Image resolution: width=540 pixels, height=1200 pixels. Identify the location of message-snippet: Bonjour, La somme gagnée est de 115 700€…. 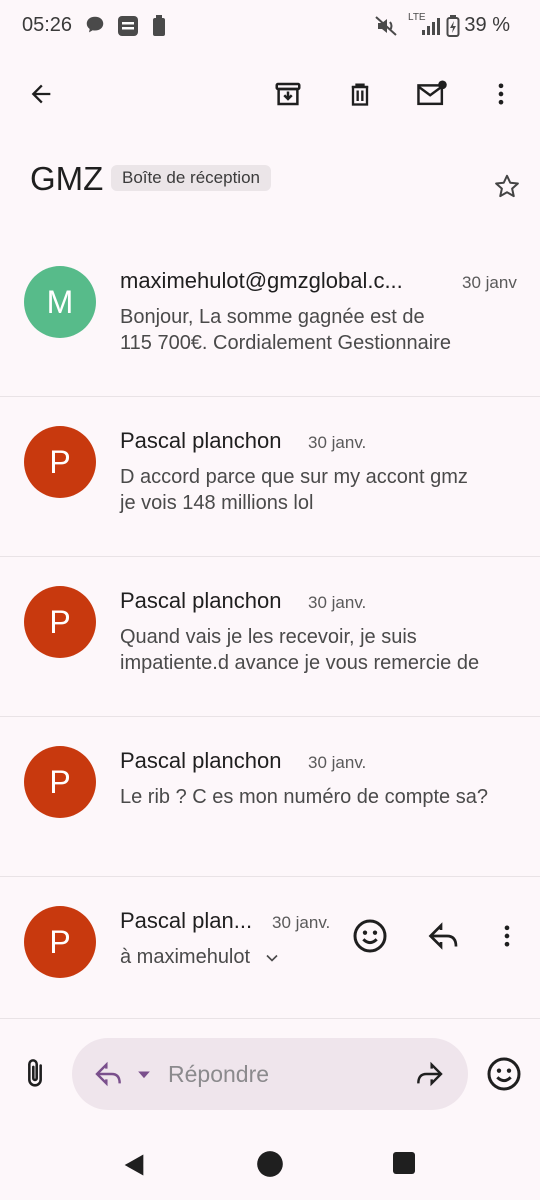
(320, 330).